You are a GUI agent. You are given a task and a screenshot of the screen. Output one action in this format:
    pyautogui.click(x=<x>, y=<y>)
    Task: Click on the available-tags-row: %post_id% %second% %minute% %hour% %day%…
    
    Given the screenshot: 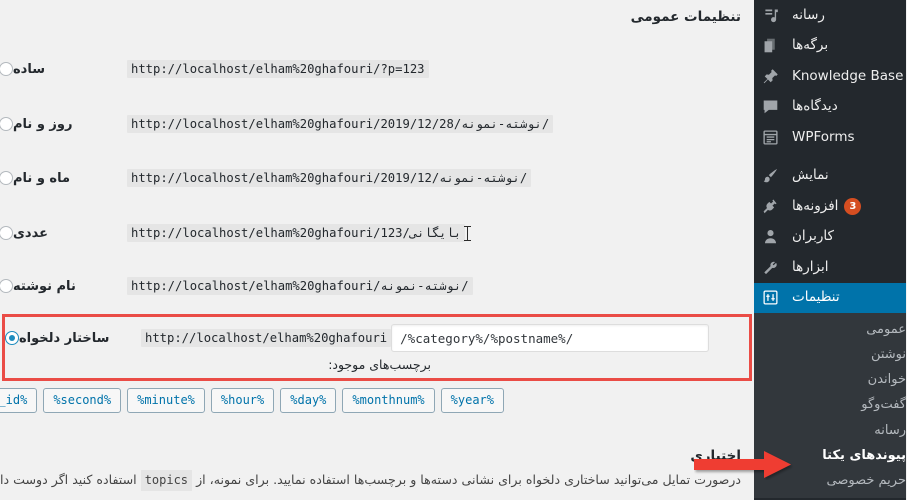 What is the action you would take?
    pyautogui.click(x=252, y=400)
    